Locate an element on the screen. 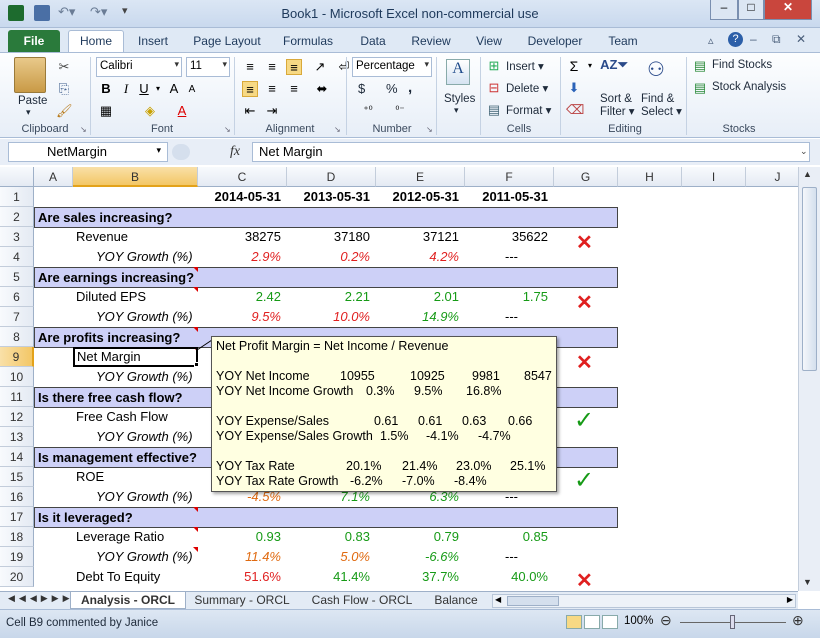 Image resolution: width=820 pixels, height=638 pixels. fill-color-icon: ◈ is located at coordinates (150, 111).